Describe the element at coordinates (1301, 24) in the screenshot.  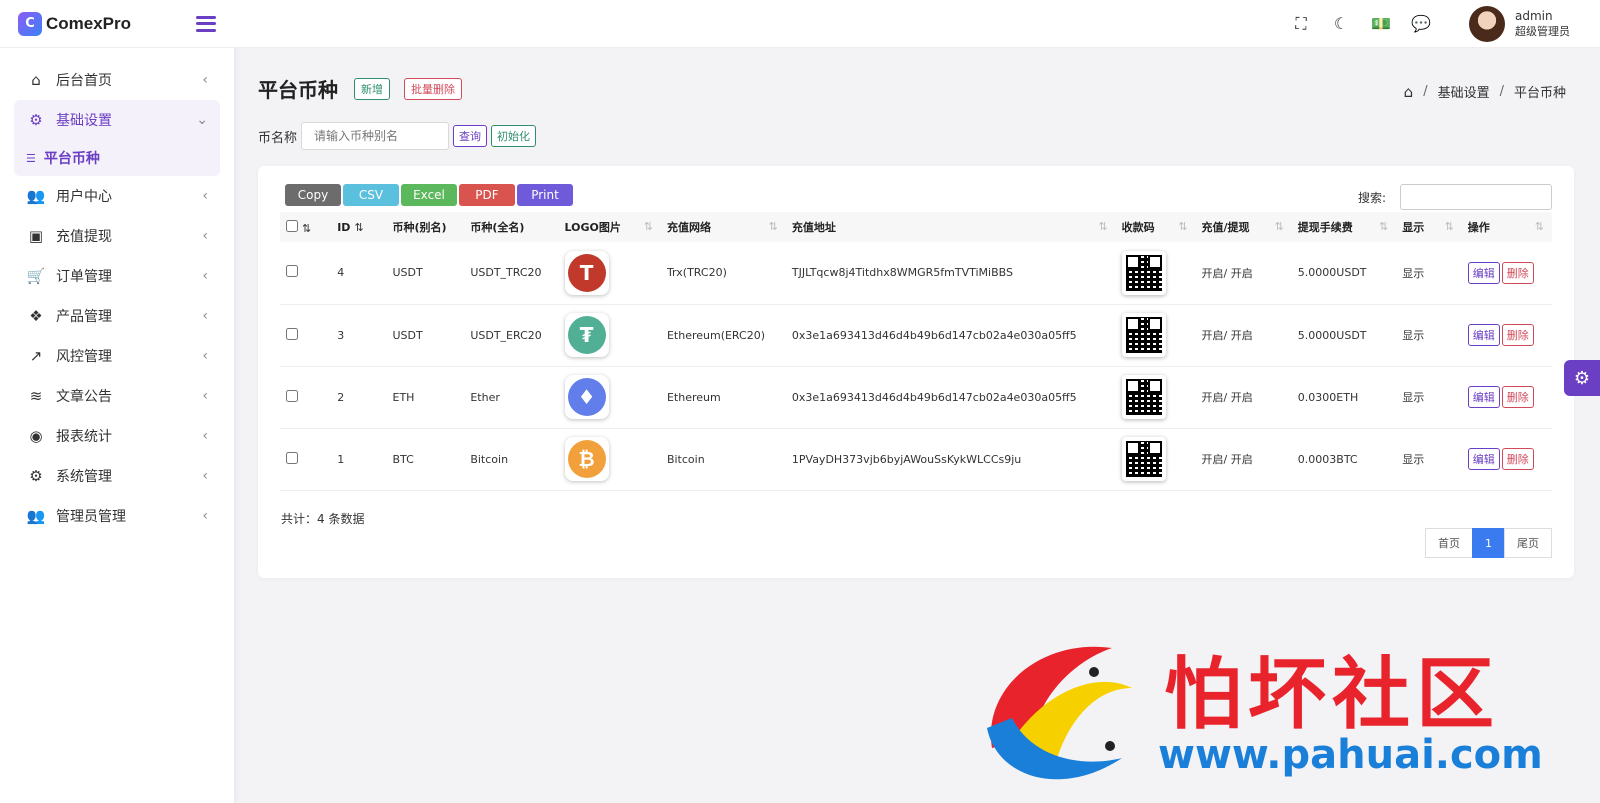
I see `fullscreen-icon: ⛶` at that location.